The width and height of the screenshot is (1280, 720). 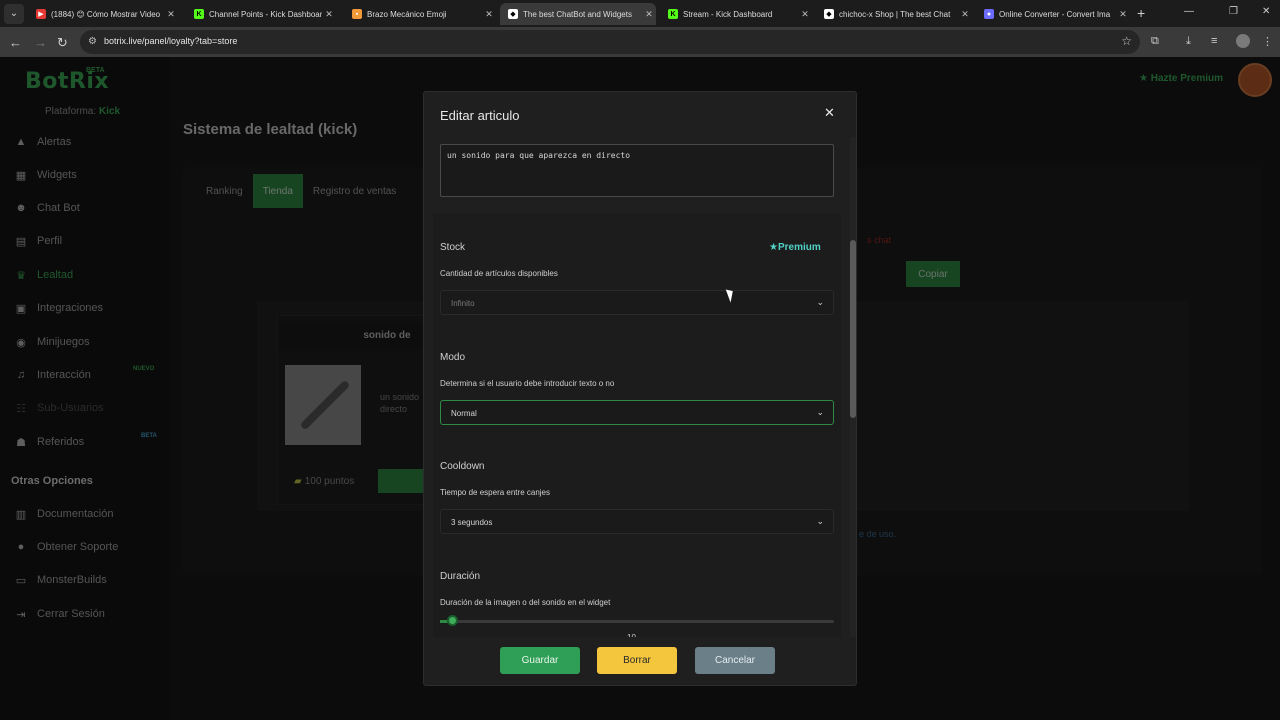 I want to click on page-icon: ▪, so click(x=357, y=14).